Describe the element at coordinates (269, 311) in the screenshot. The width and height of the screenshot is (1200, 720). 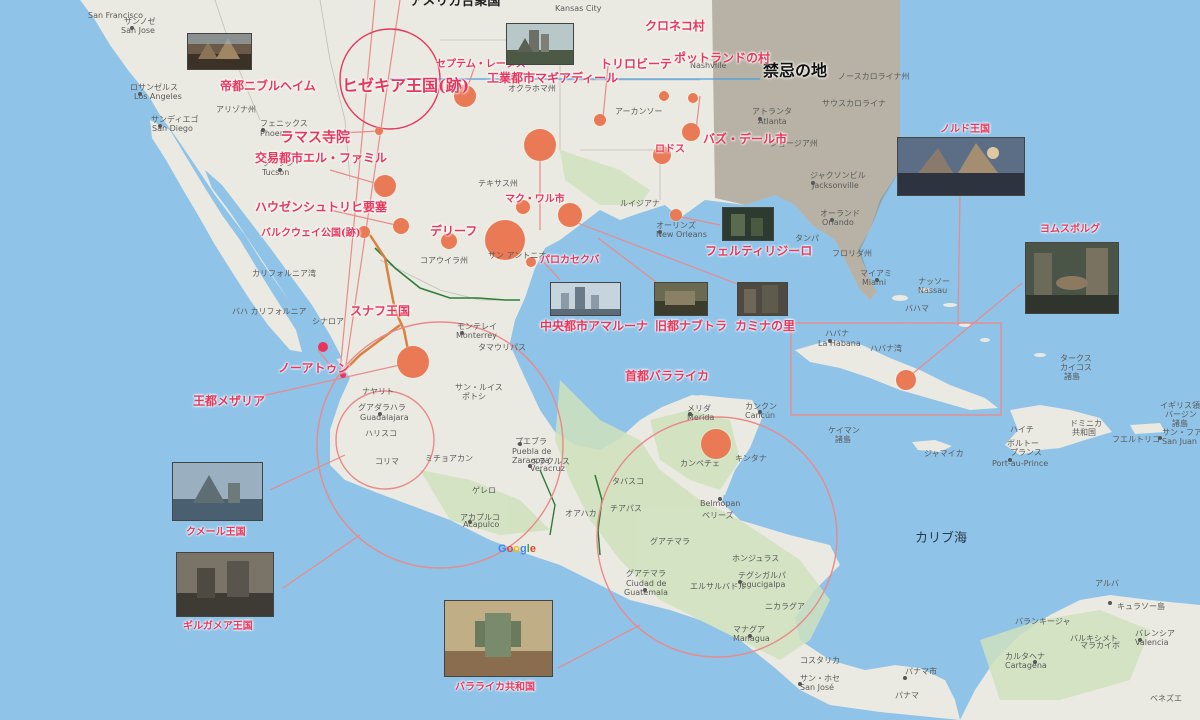
I see `map-label: バハ カリフォルニア` at that location.